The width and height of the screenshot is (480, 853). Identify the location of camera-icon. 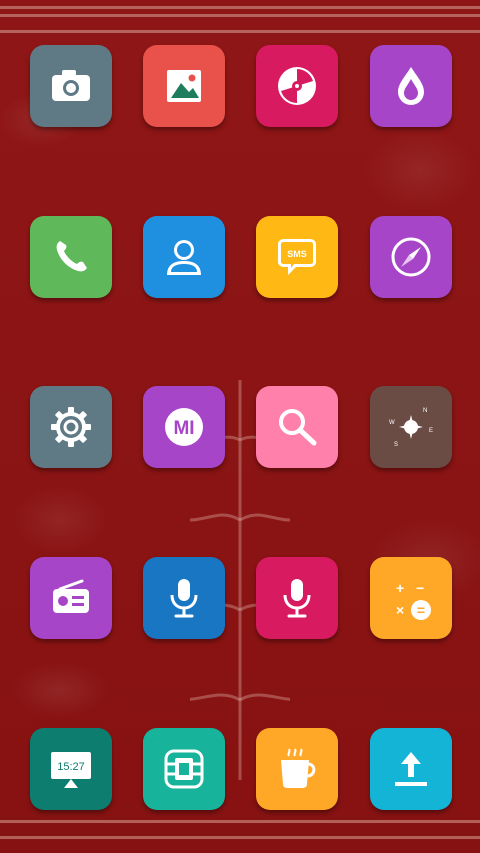
(71, 85).